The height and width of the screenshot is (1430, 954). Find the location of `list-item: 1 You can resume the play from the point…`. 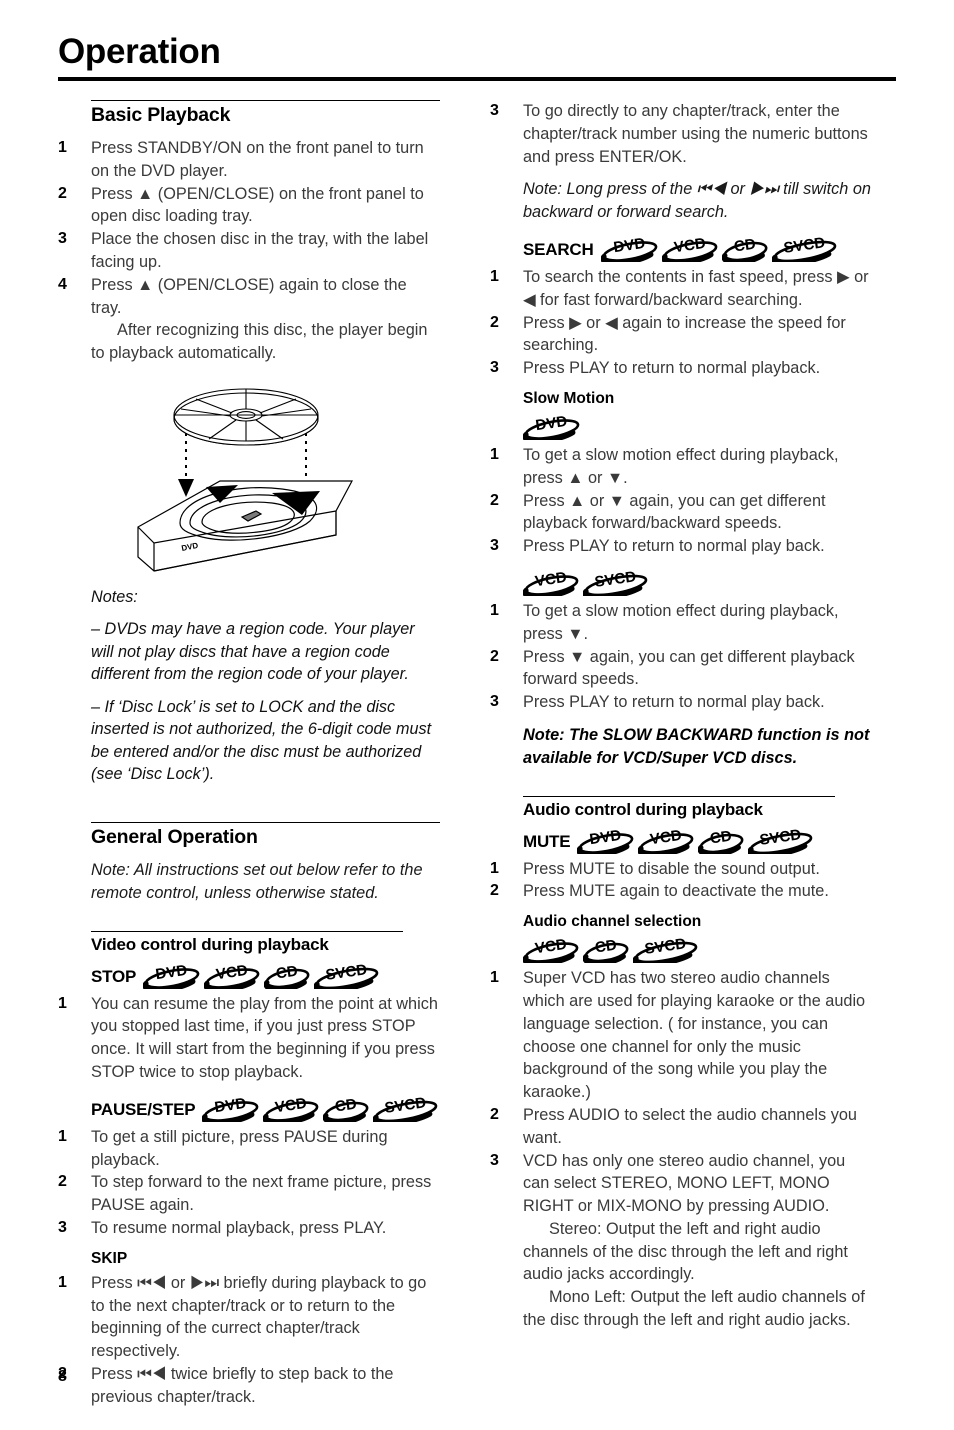

list-item: 1 You can resume the play from the point… is located at coordinates (249, 1038).